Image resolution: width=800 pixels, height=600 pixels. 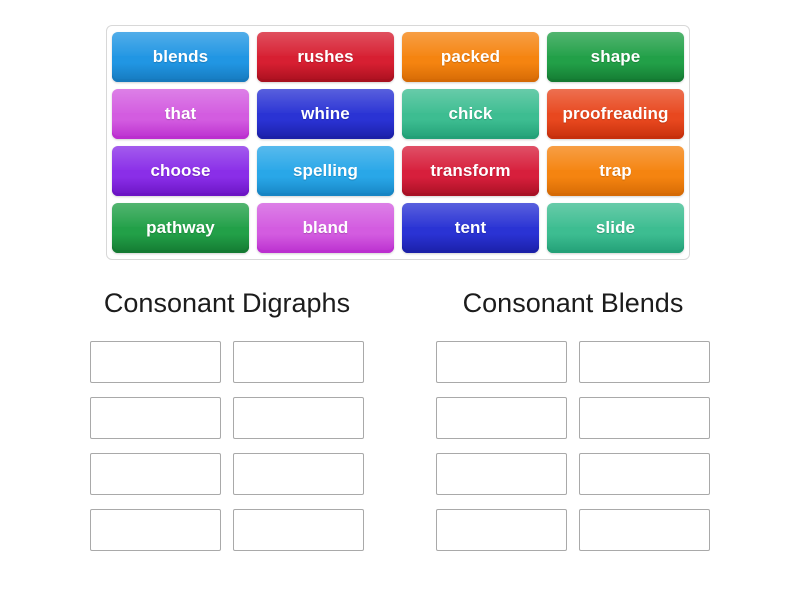 I want to click on word-tile: shape, so click(x=615, y=57).